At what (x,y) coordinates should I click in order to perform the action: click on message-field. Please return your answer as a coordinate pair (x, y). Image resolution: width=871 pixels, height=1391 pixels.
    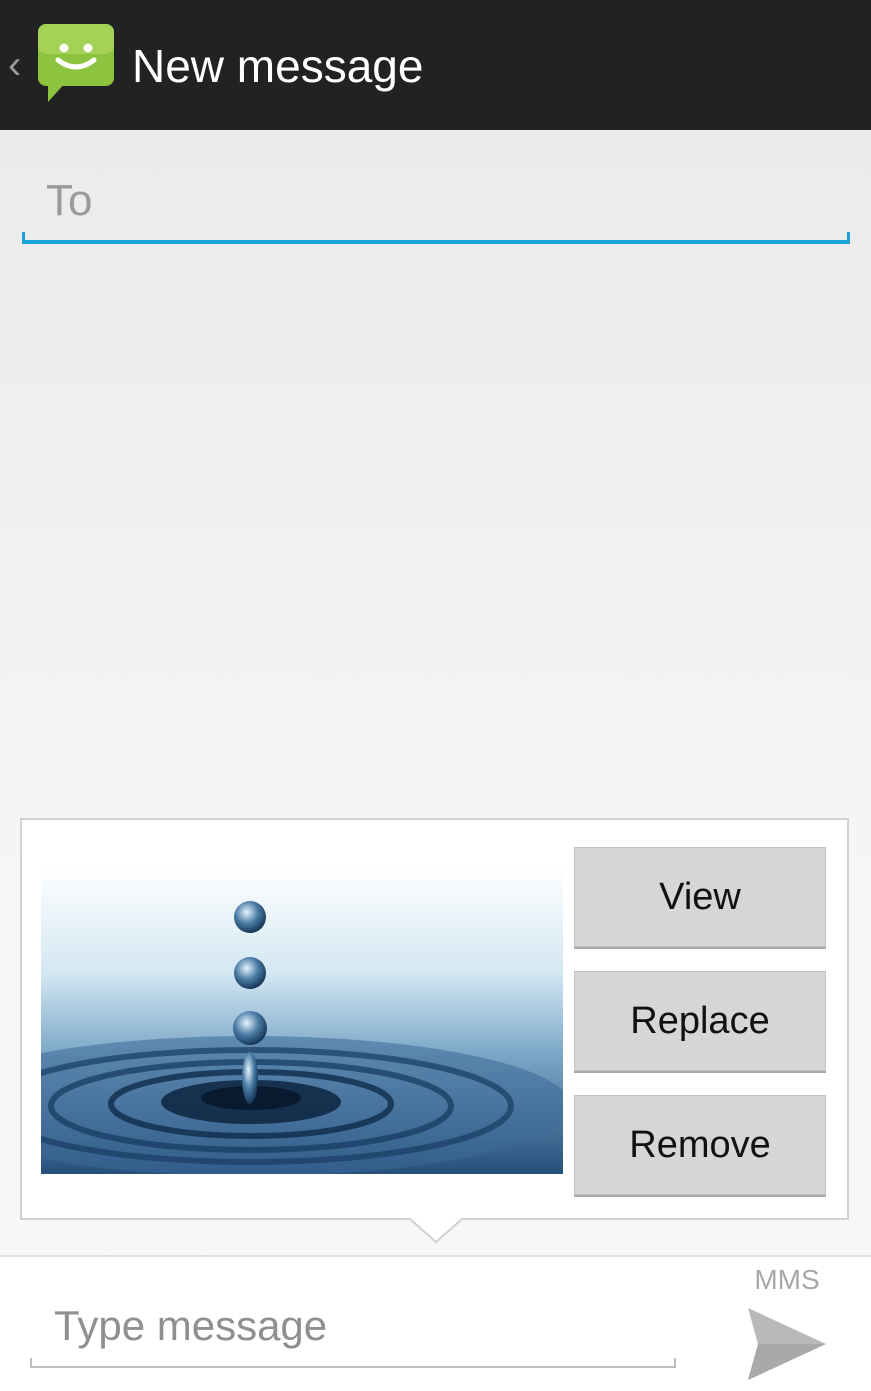
    Looking at the image, I should click on (353, 1328).